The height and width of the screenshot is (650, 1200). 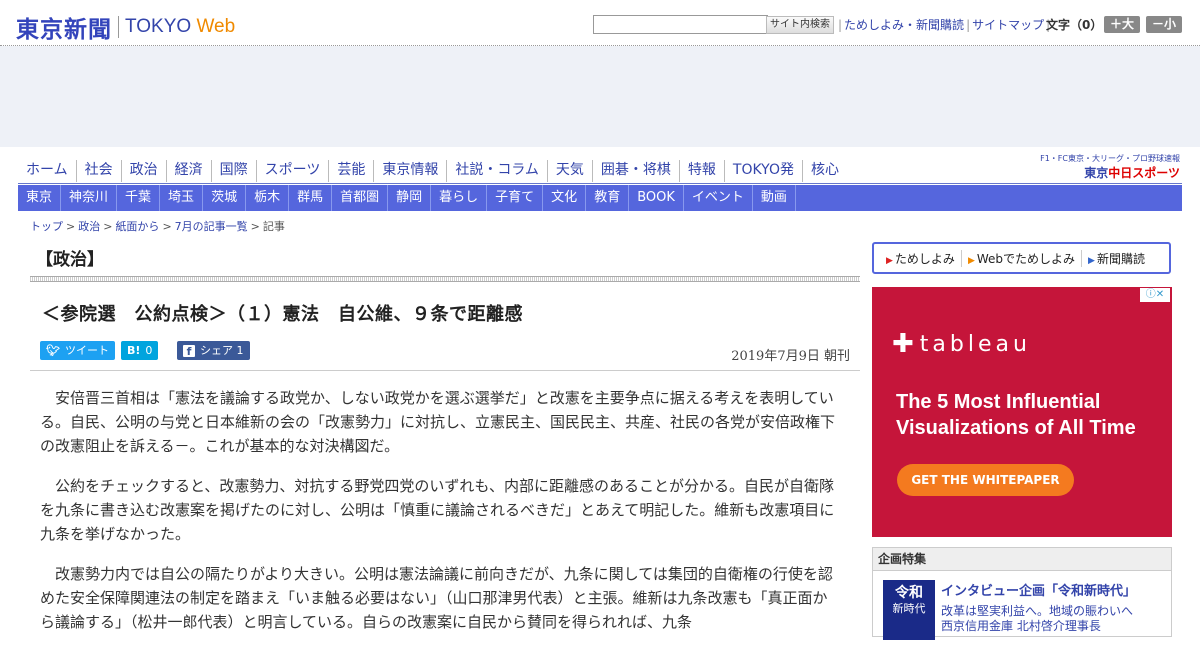 What do you see at coordinates (1122, 24) in the screenshot?
I see `font-larger-button: ＋大` at bounding box center [1122, 24].